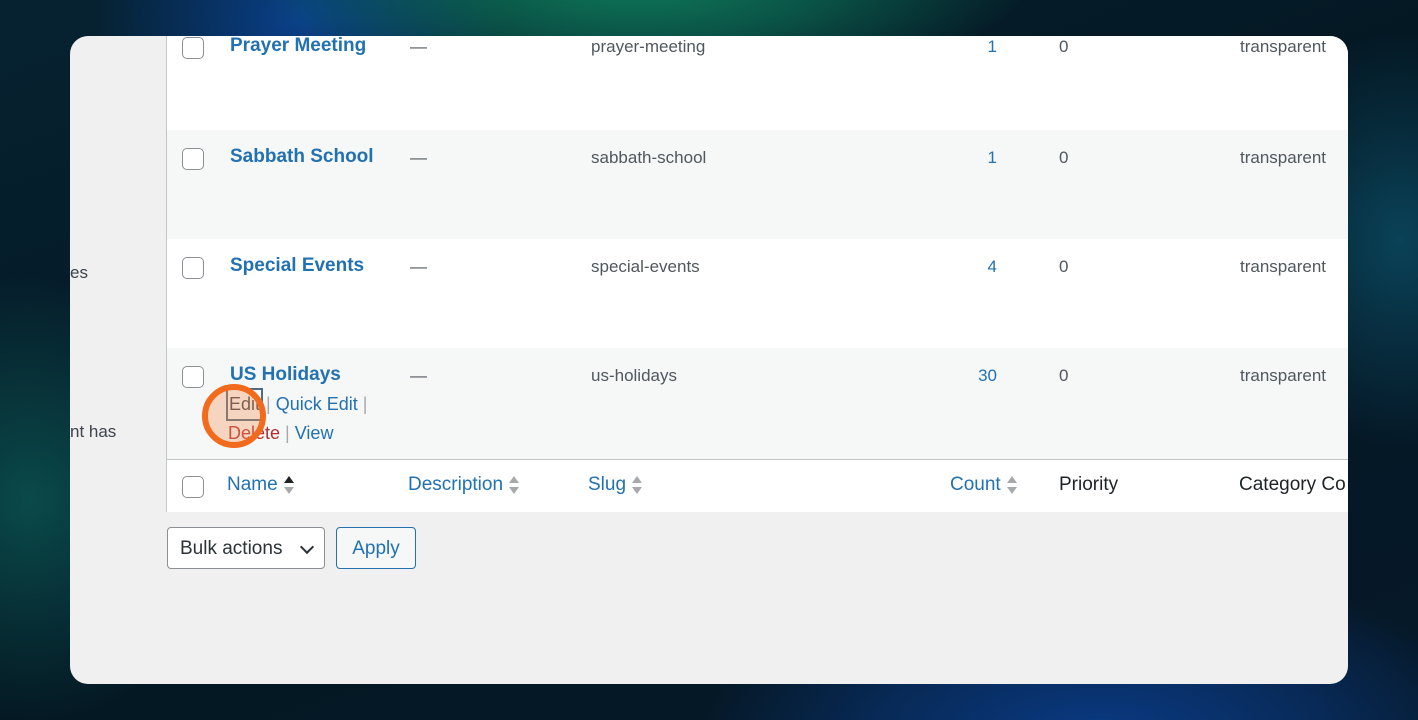 The height and width of the screenshot is (720, 1418). I want to click on slug-cell: special-events, so click(645, 266).